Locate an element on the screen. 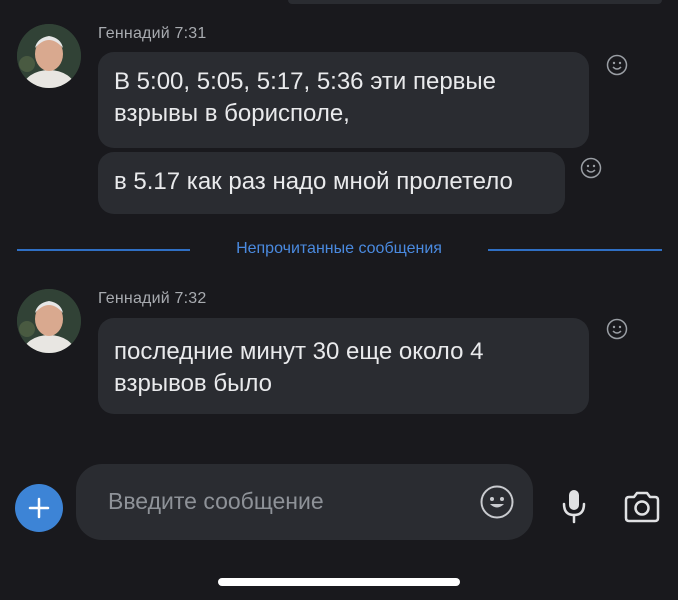  add-attachment-button is located at coordinates (39, 508).